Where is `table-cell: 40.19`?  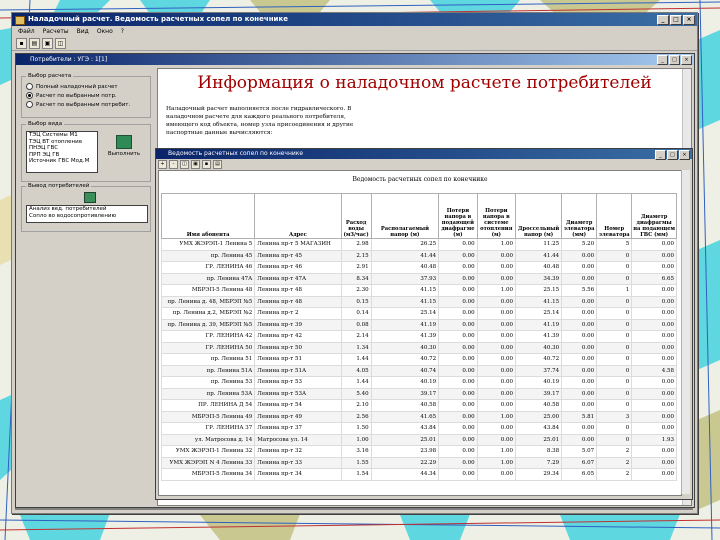
table-cell: 40.19 is located at coordinates (405, 382).